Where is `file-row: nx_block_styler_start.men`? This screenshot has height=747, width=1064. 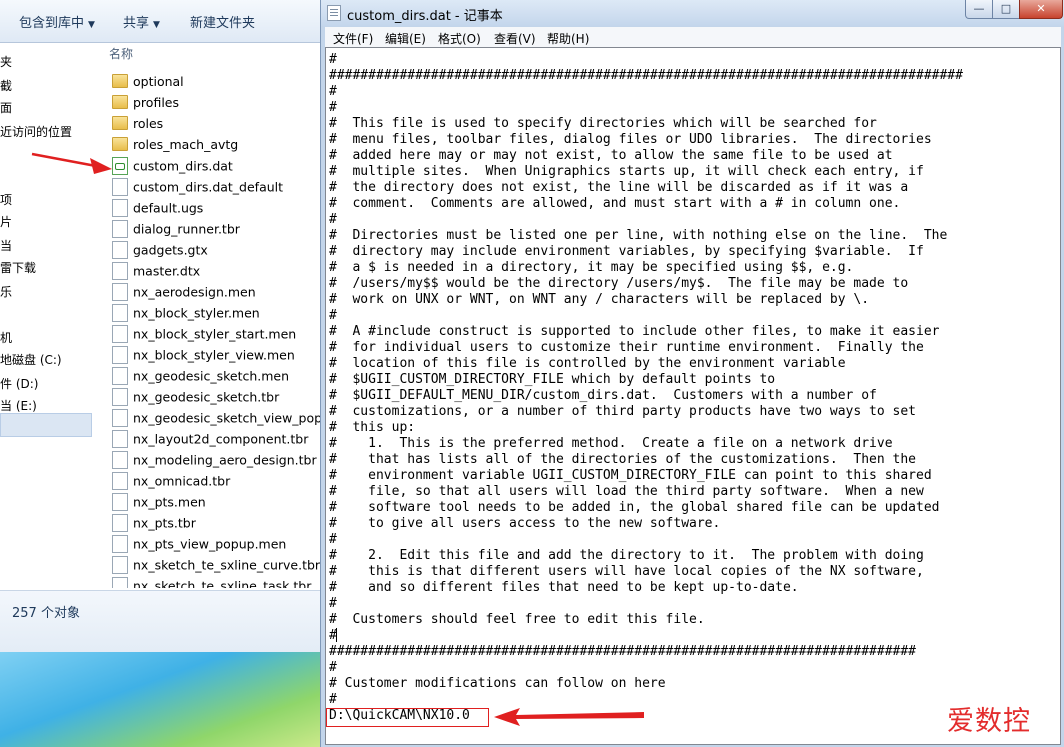
file-row: nx_block_styler_start.men is located at coordinates (216, 335).